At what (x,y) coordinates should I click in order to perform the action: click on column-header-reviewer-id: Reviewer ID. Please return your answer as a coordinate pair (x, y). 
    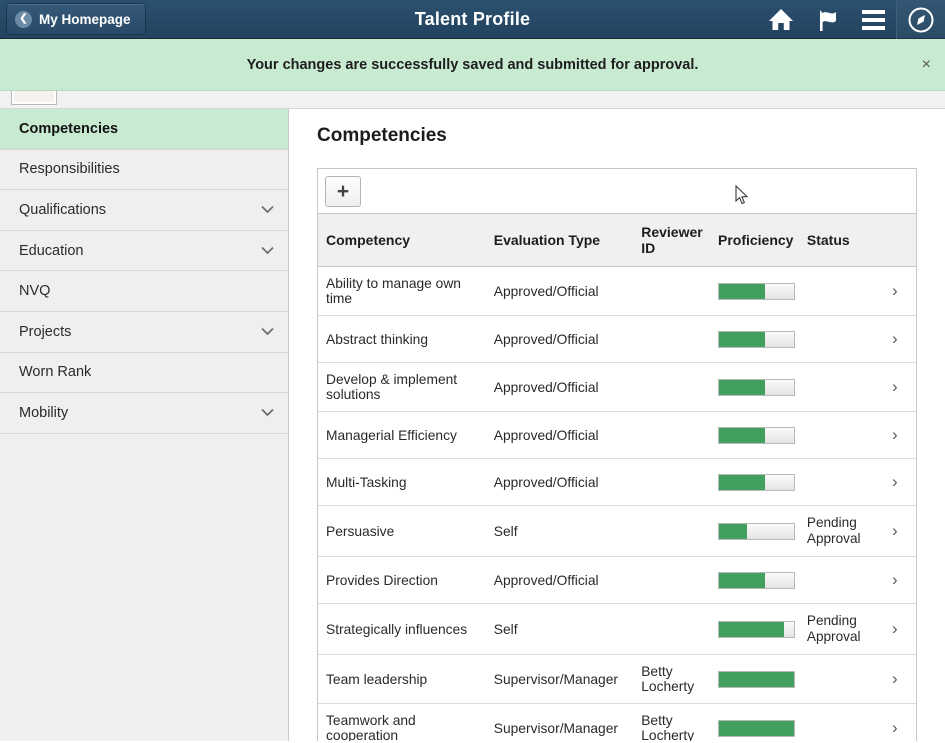
    Looking at the image, I should click on (679, 240).